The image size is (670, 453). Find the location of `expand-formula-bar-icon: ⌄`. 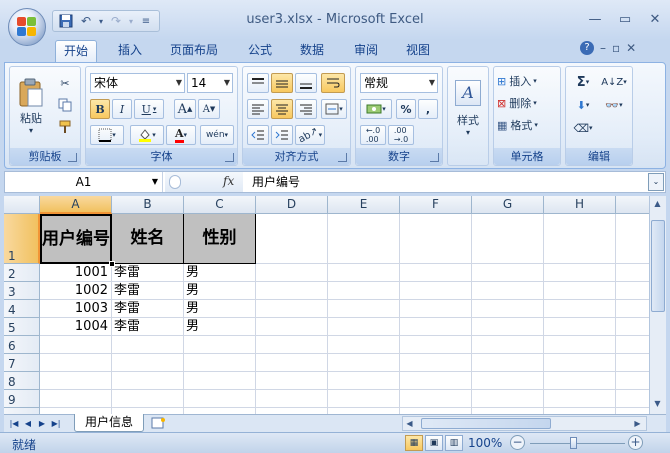

expand-formula-bar-icon: ⌄ is located at coordinates (656, 182).